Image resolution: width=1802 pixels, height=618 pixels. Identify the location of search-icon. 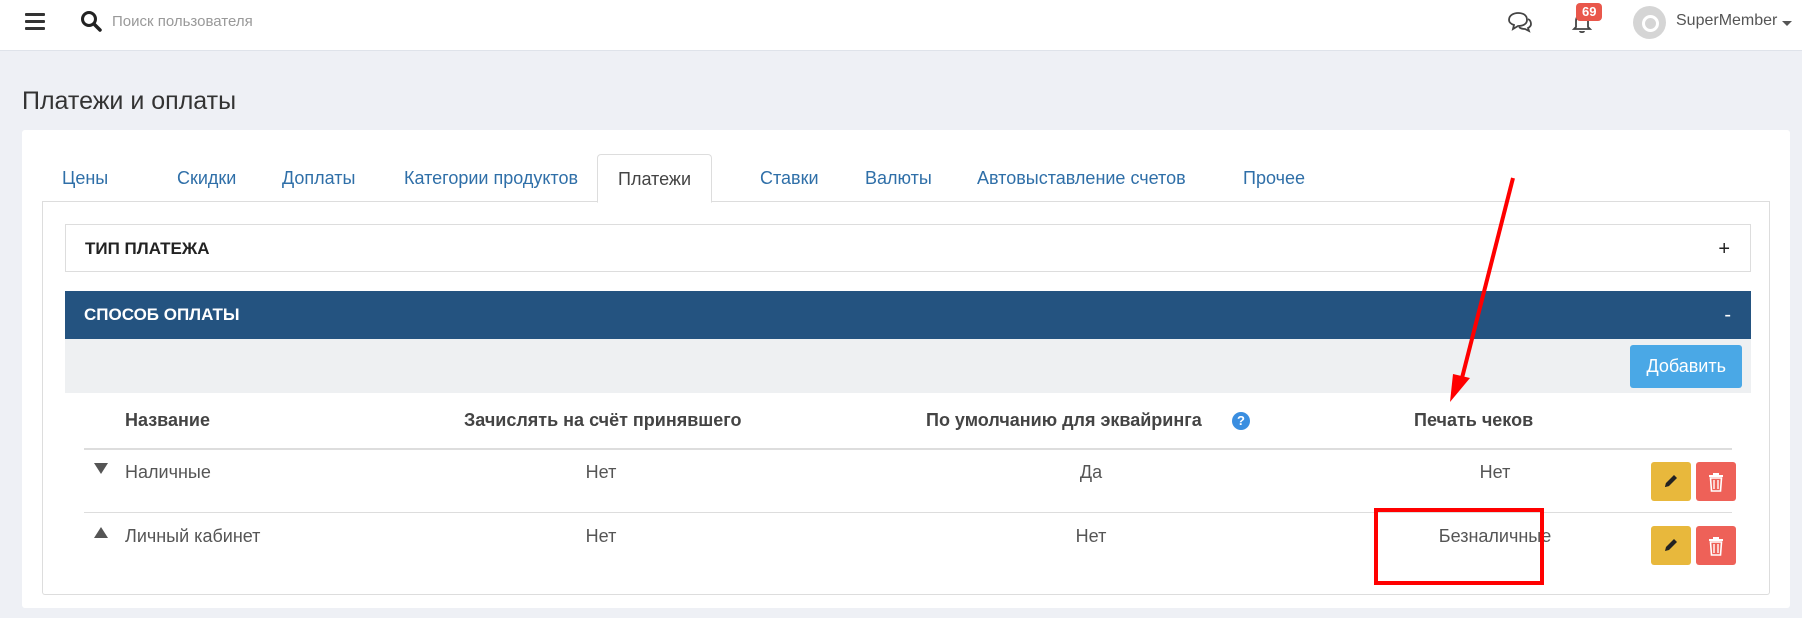
(91, 21).